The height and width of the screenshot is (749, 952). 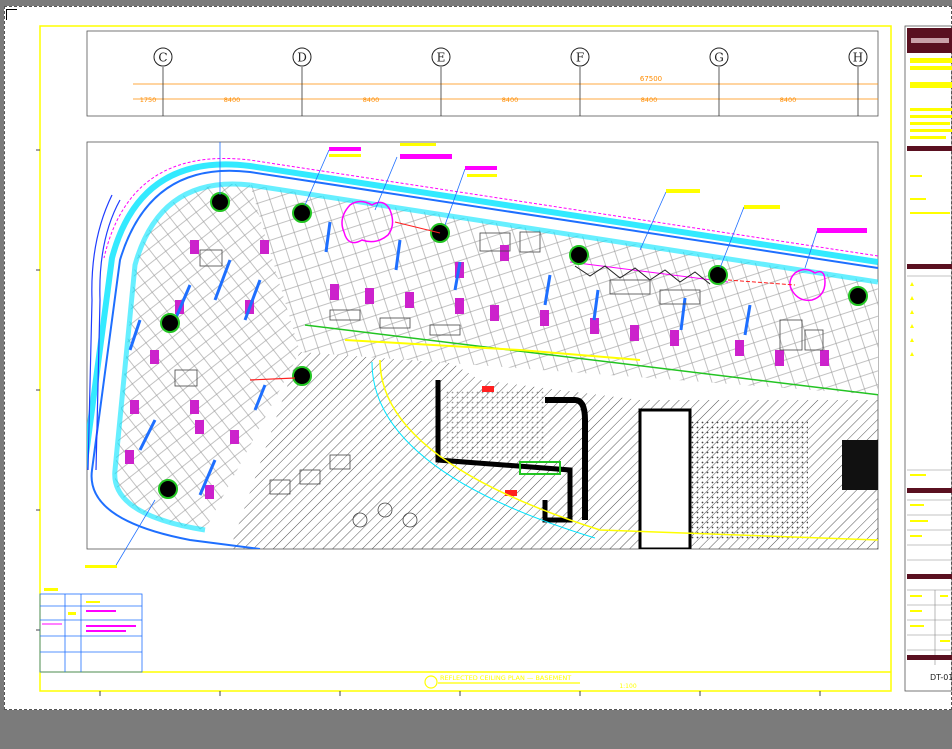 What do you see at coordinates (651, 79) in the screenshot?
I see `overall-dimension: 67500` at bounding box center [651, 79].